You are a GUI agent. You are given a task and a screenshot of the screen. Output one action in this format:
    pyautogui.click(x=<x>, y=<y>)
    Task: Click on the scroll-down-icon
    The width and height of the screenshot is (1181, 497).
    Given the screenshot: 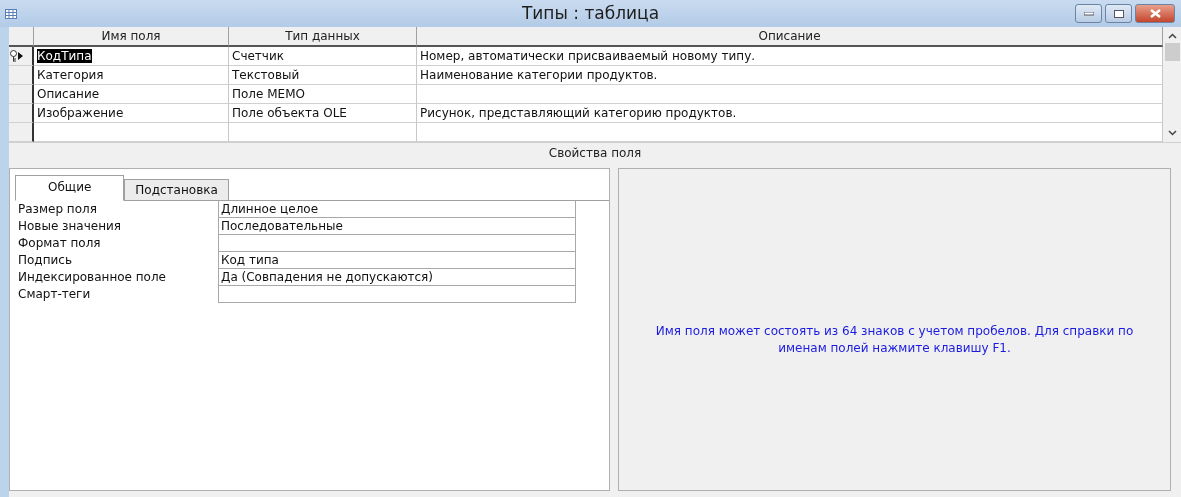 What is the action you would take?
    pyautogui.click(x=1172, y=133)
    